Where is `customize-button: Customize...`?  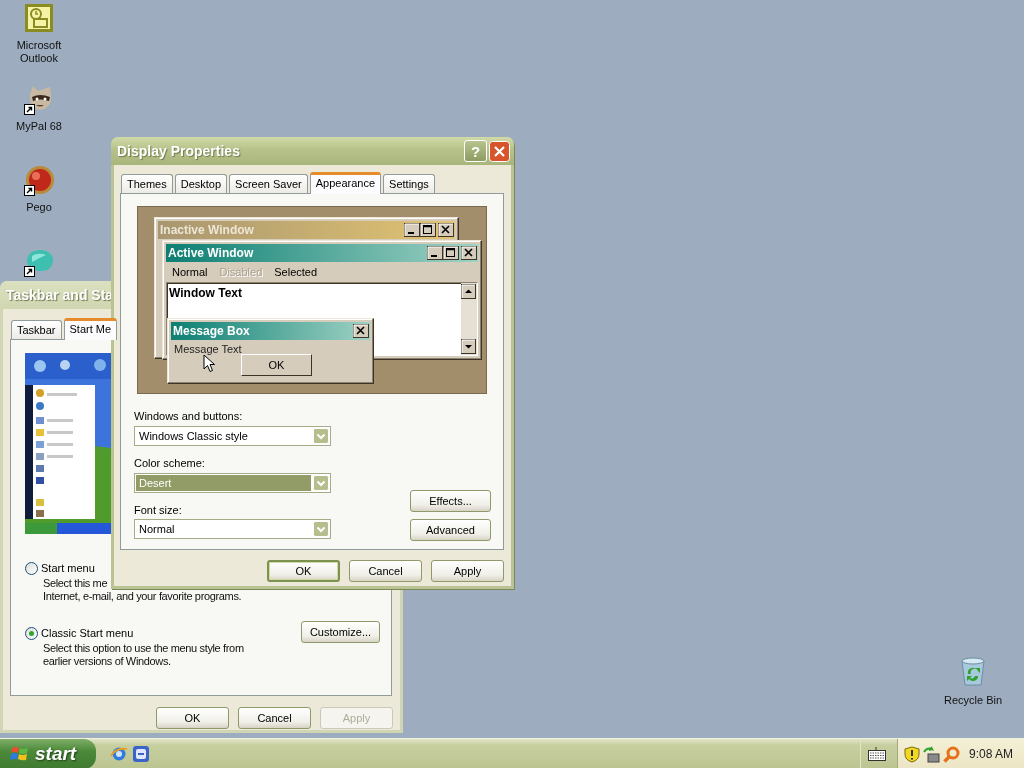 customize-button: Customize... is located at coordinates (340, 631).